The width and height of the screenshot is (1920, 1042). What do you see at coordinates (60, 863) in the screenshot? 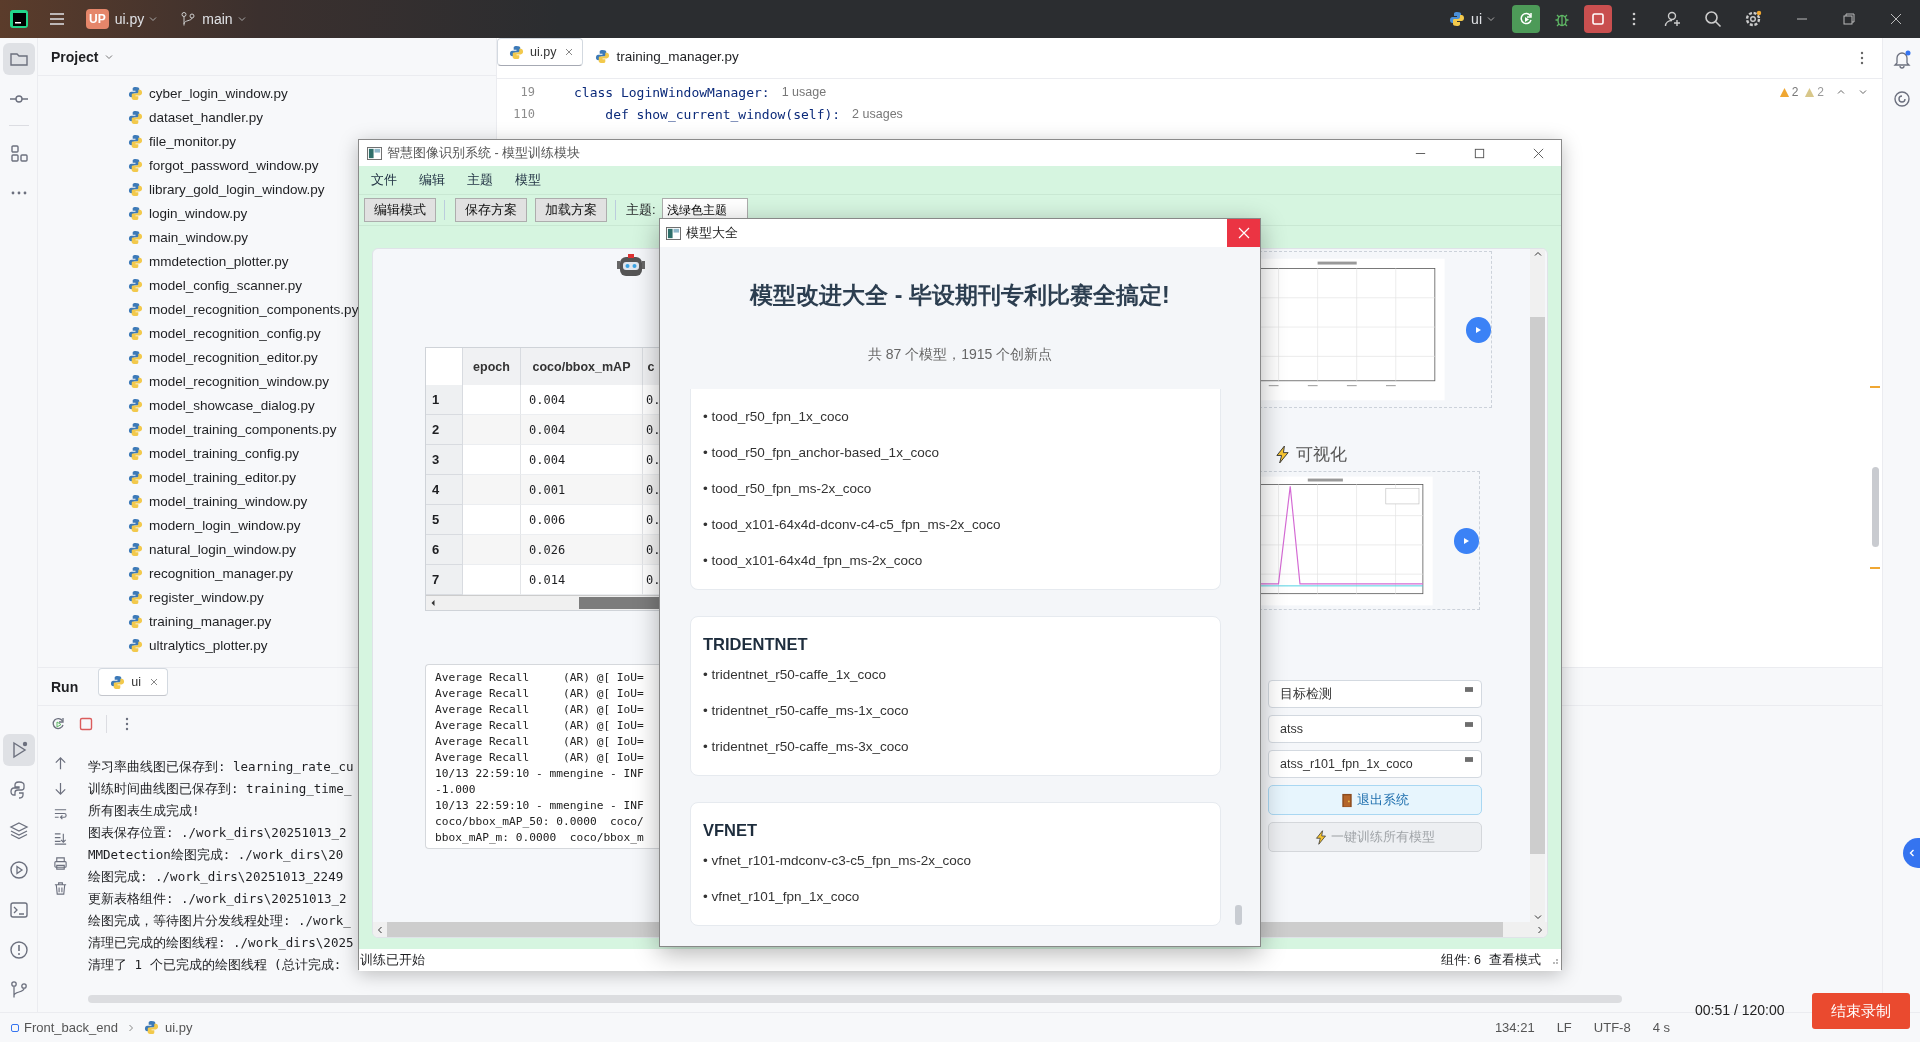
I see `print-icon` at bounding box center [60, 863].